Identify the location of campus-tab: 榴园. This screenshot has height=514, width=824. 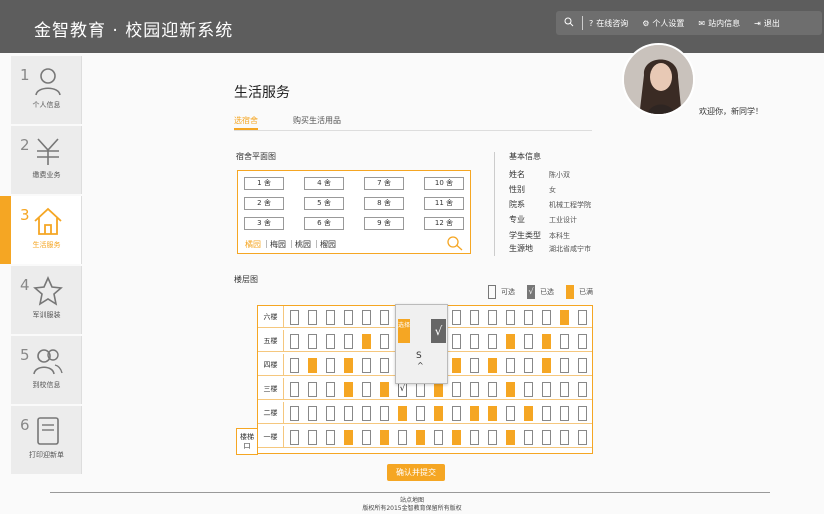
(328, 244).